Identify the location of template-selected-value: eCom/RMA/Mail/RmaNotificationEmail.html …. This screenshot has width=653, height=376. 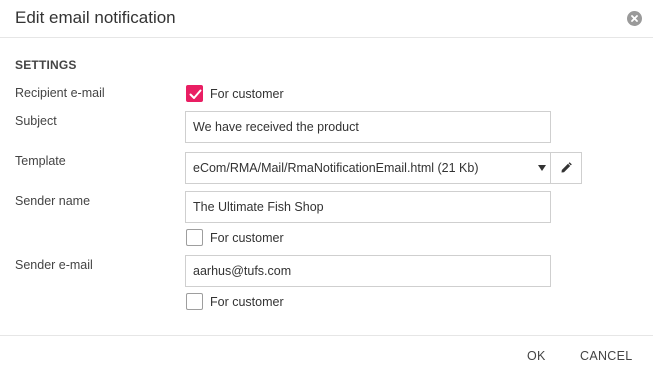
(336, 168).